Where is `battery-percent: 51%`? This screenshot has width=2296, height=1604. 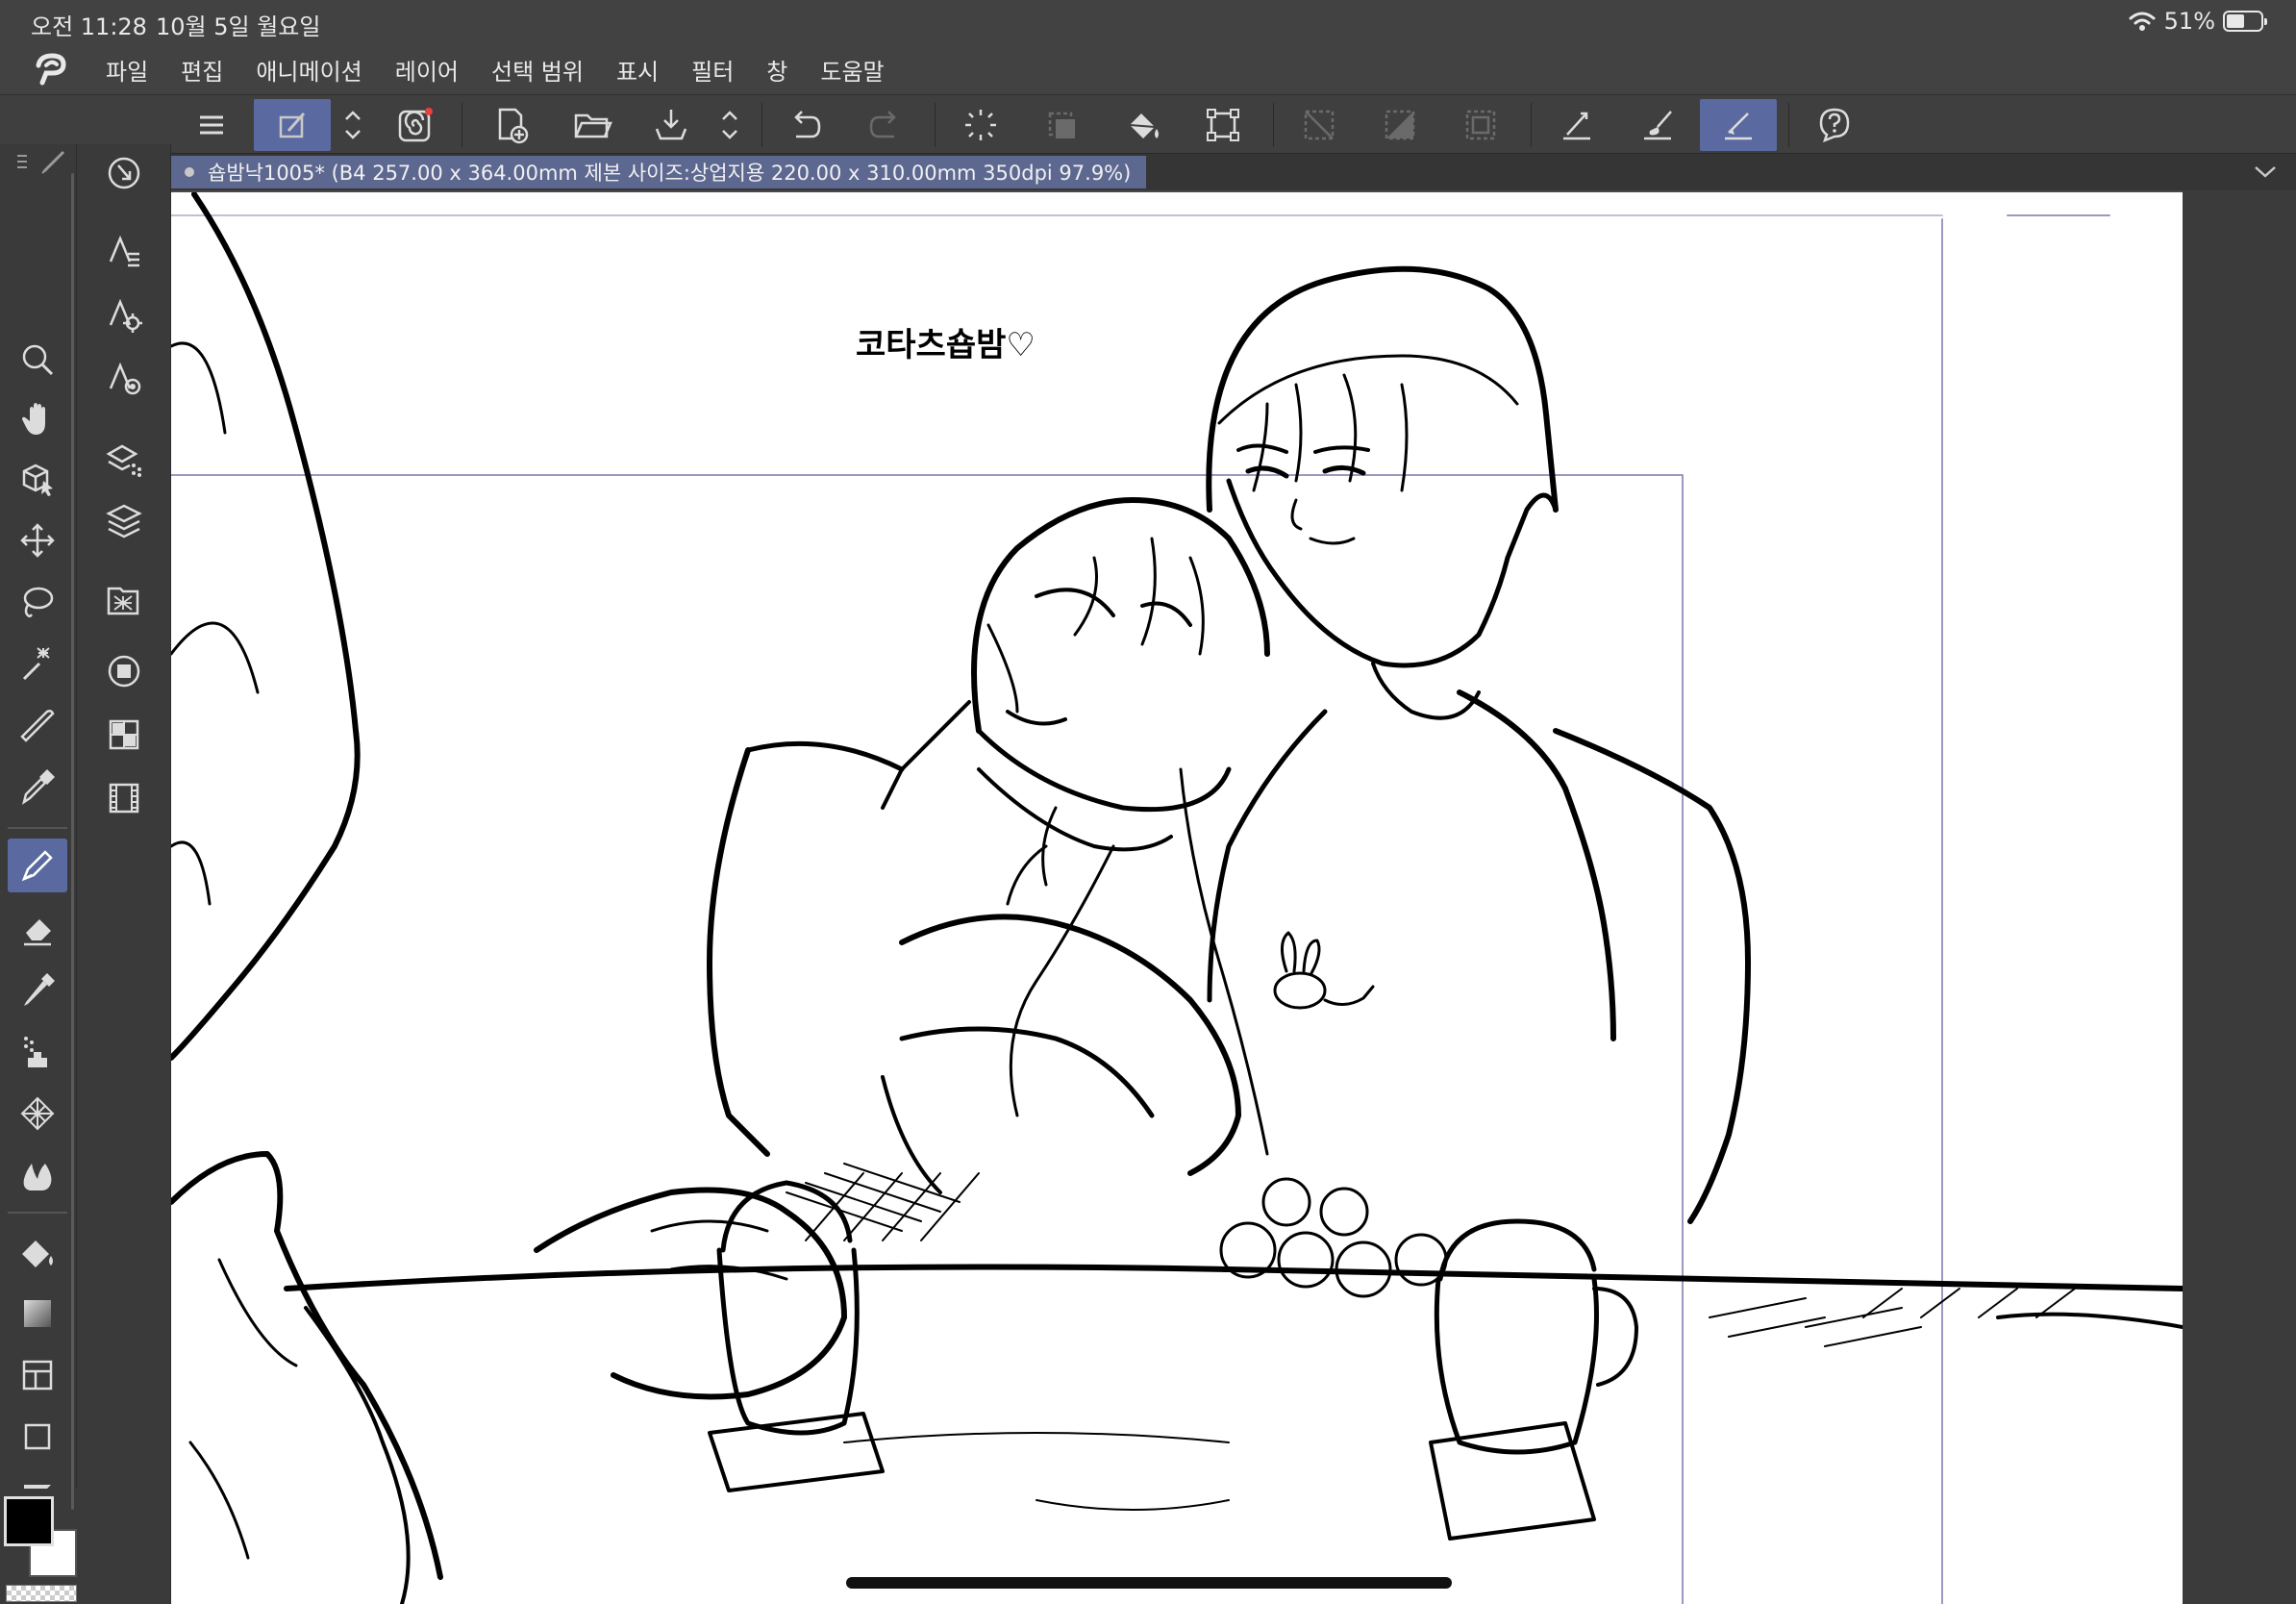
battery-percent: 51% is located at coordinates (2189, 21).